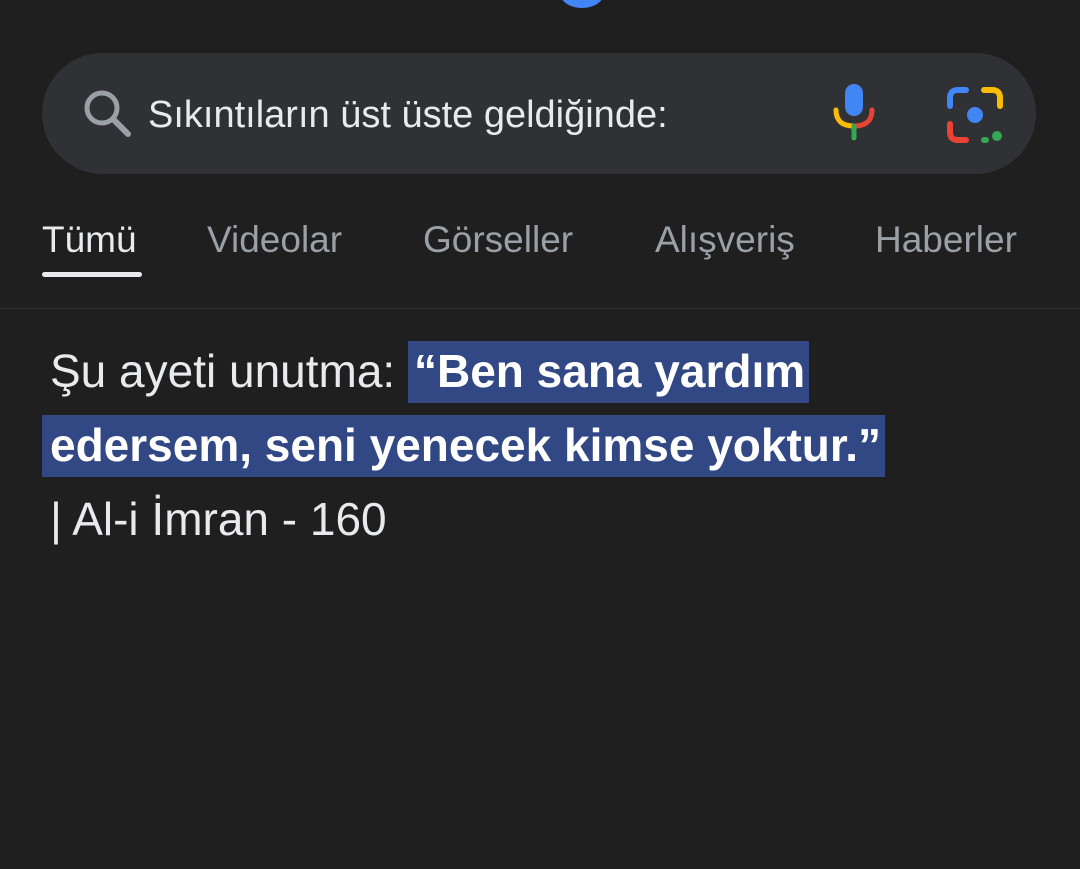 This screenshot has width=1080, height=869. I want to click on answer-line-1: Şu ayeti unutma: “Ben sana yardım, so click(467, 371).